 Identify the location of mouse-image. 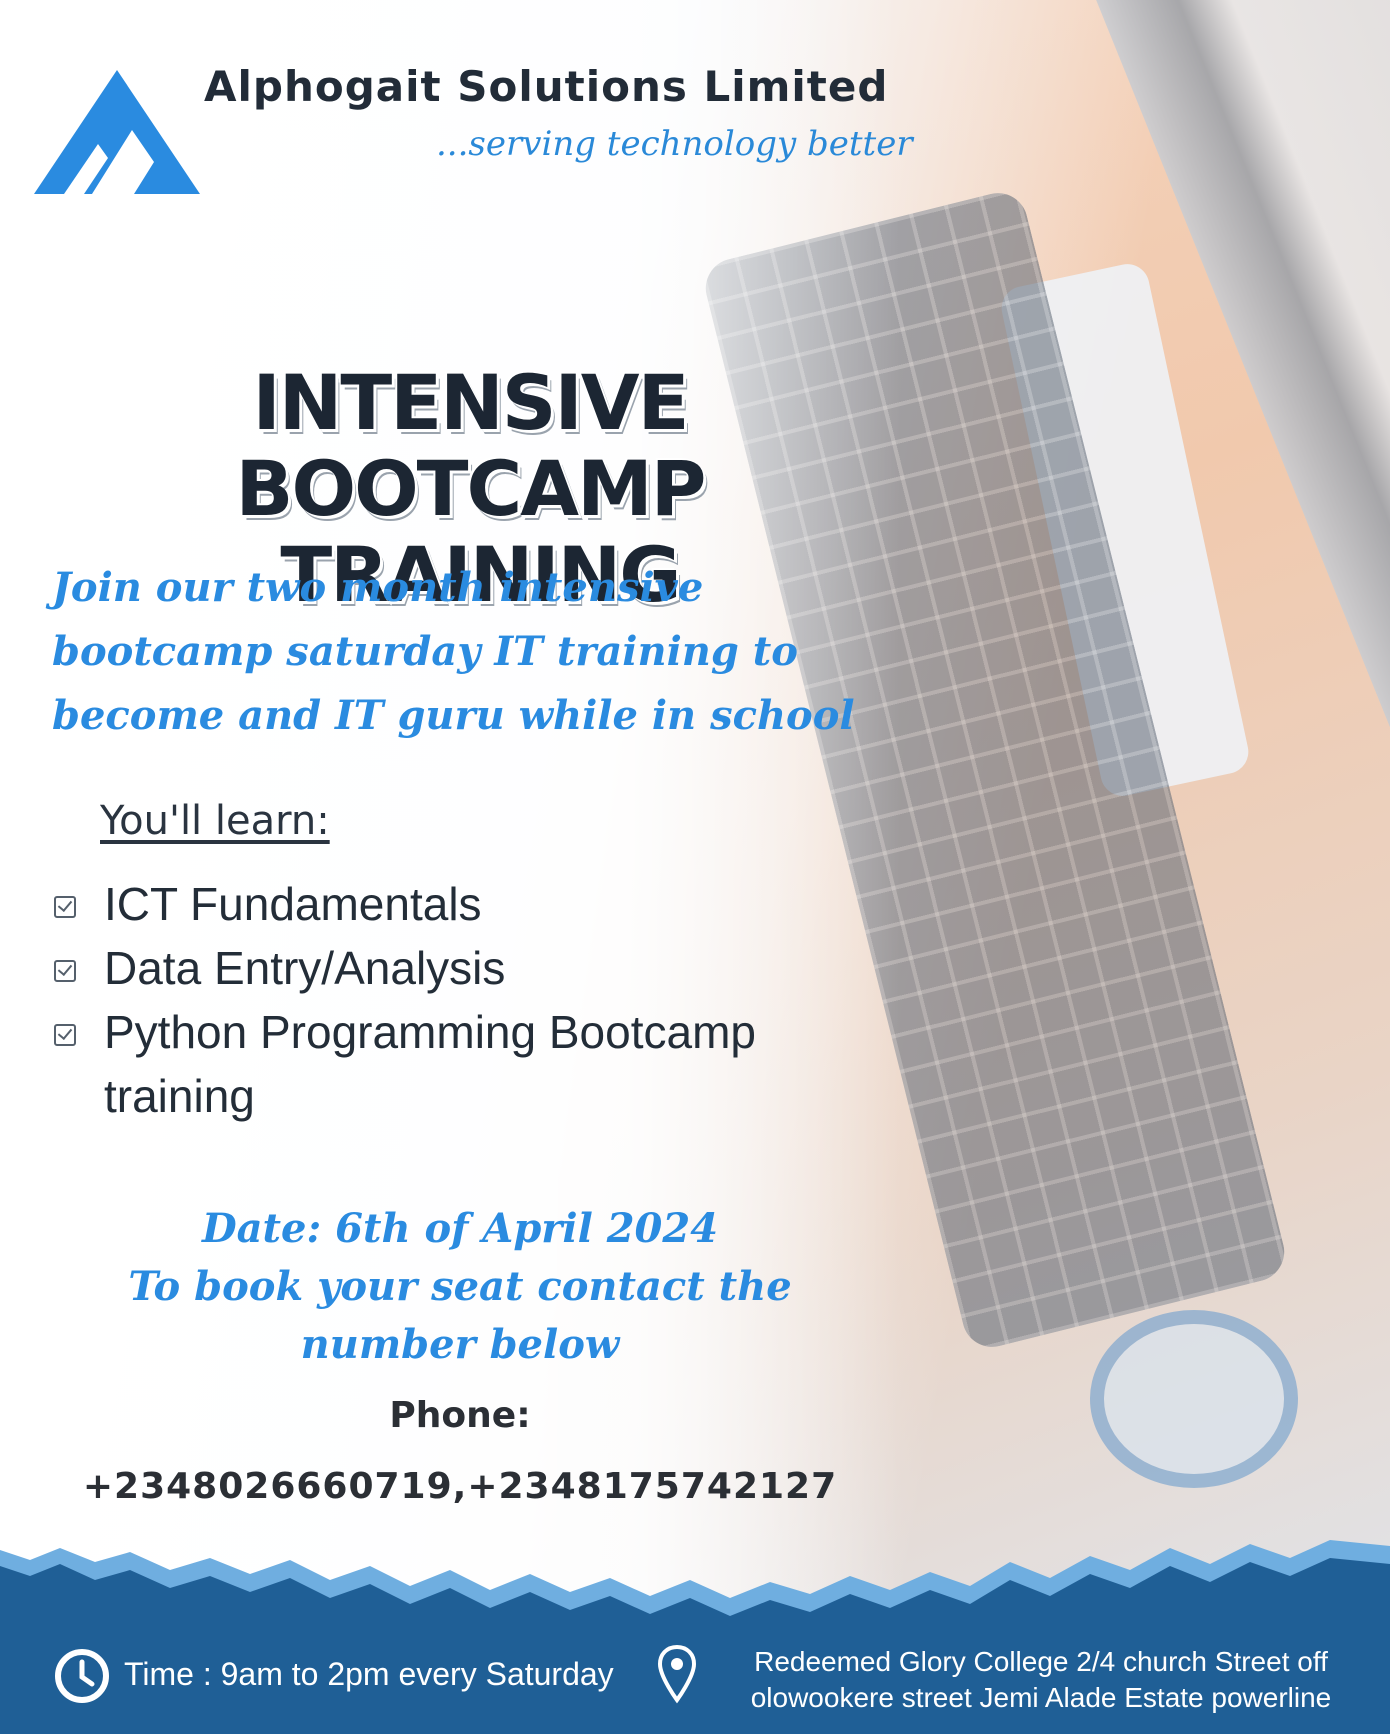
(1194, 1399).